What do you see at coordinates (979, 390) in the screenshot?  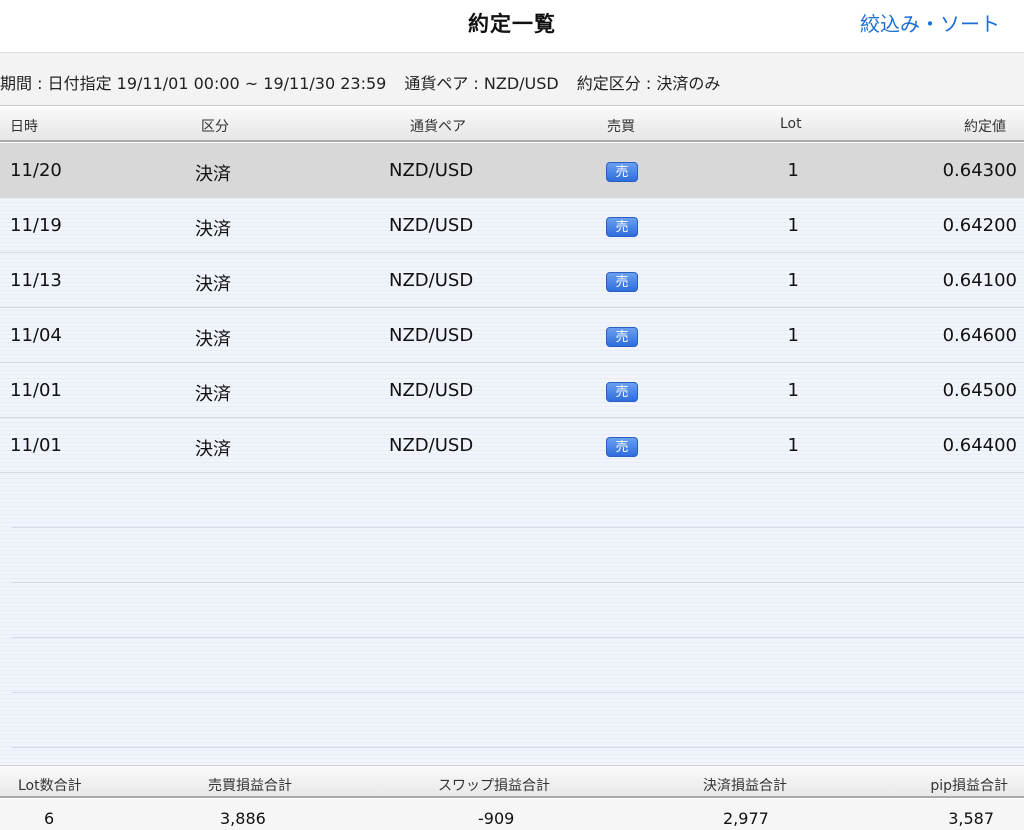 I see `cell-price: 0.64500` at bounding box center [979, 390].